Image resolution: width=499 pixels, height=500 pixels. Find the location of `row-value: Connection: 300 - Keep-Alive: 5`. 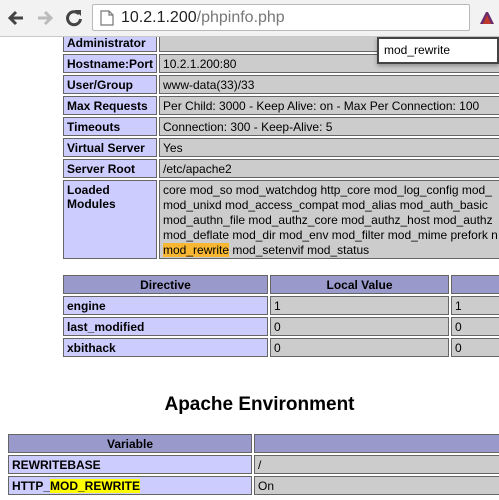

row-value: Connection: 300 - Keep-Alive: 5 is located at coordinates (329, 126).